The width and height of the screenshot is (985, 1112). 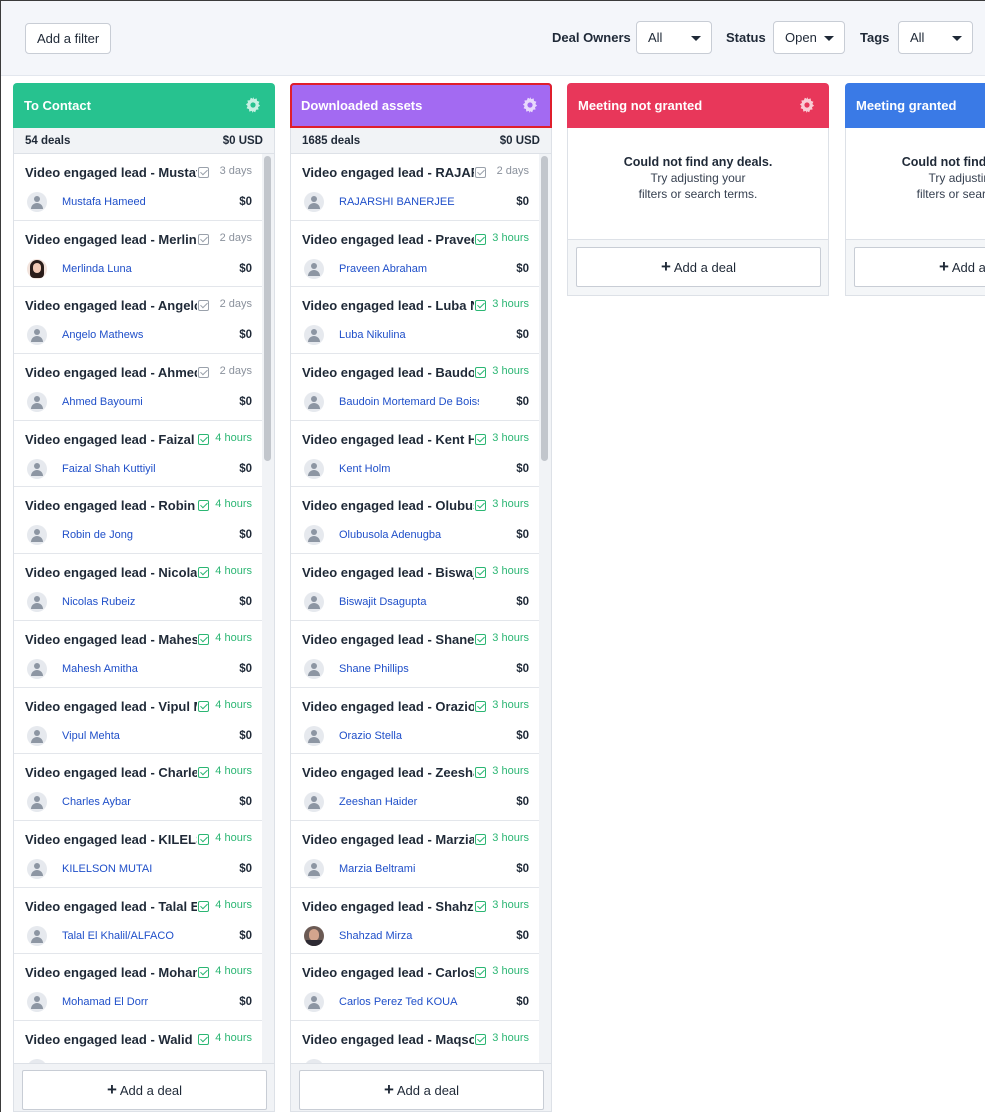 I want to click on add-filter-button: Add a filter, so click(x=68, y=38).